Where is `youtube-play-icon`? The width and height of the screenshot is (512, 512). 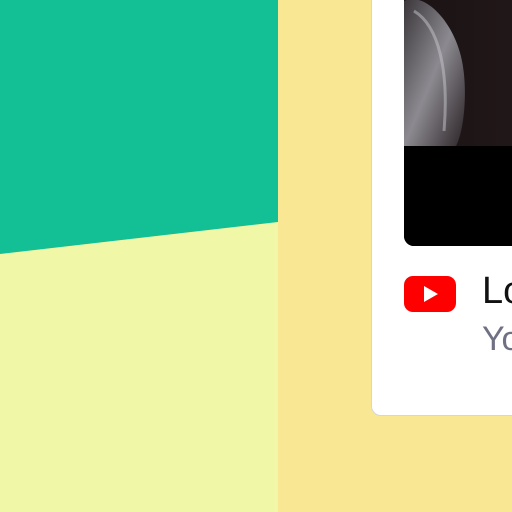
youtube-play-icon is located at coordinates (430, 294).